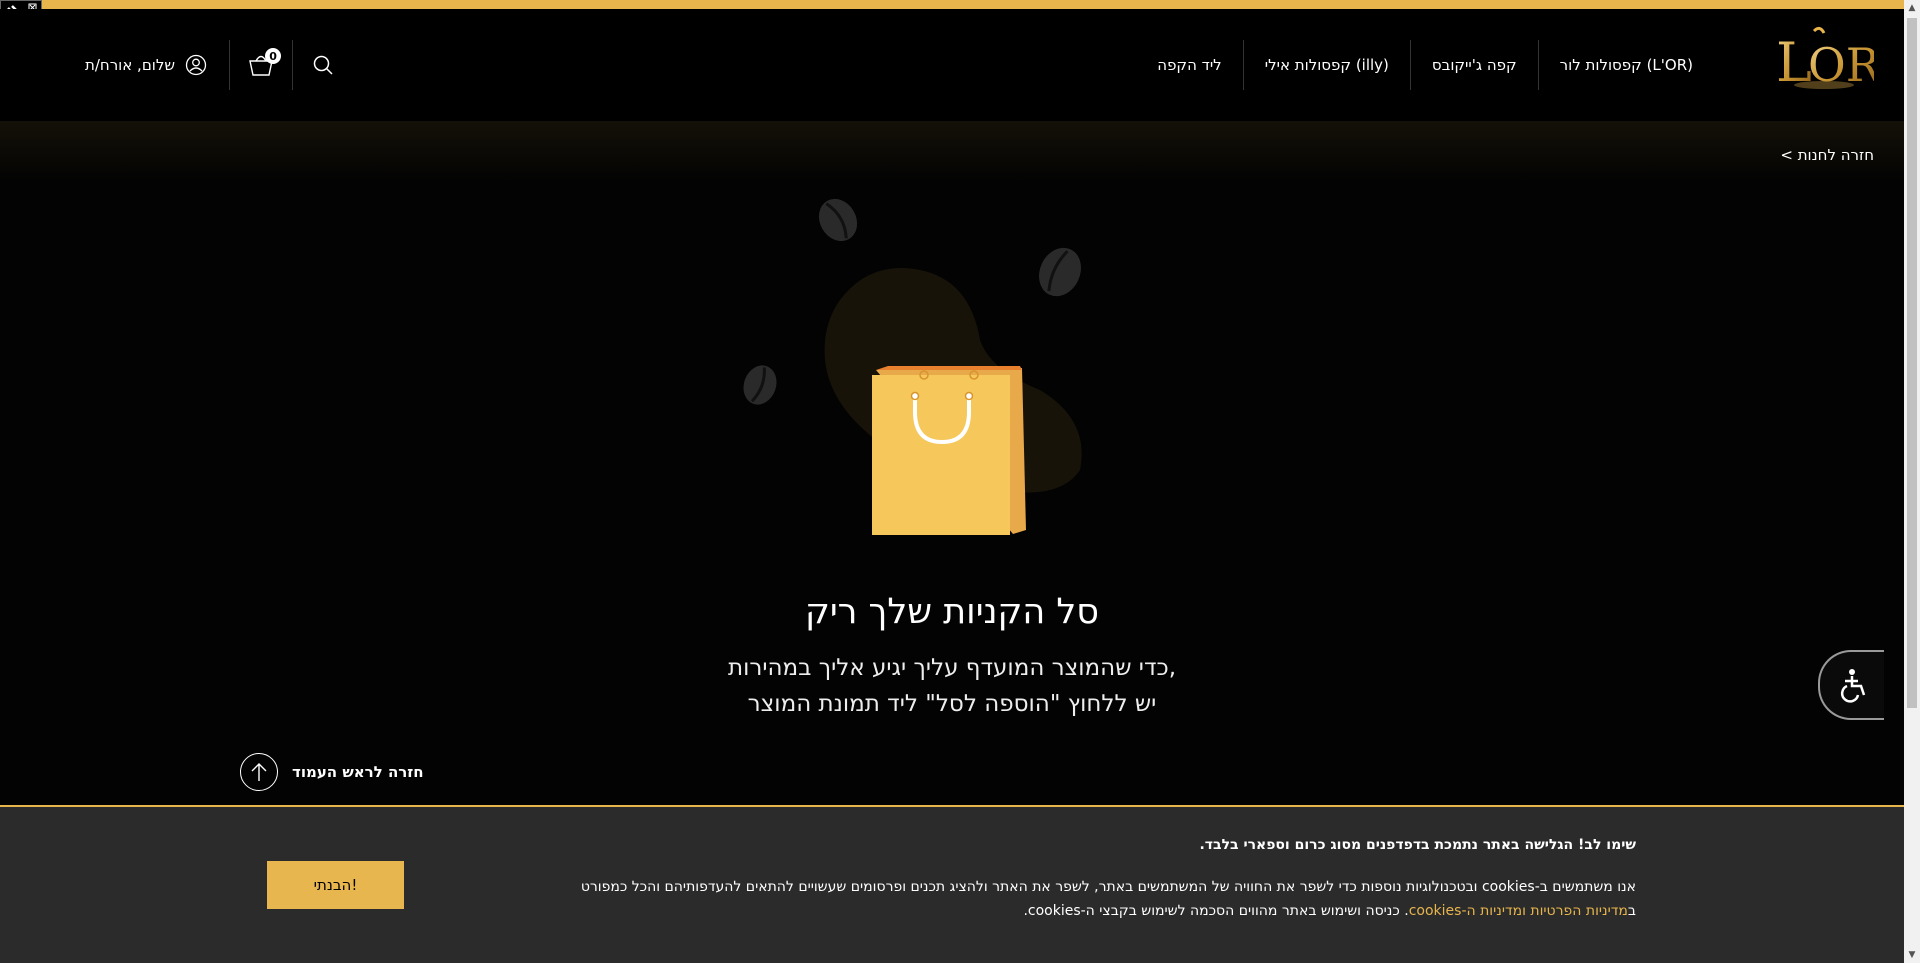 The height and width of the screenshot is (963, 1920). Describe the element at coordinates (196, 65) in the screenshot. I see `user-icon` at that location.